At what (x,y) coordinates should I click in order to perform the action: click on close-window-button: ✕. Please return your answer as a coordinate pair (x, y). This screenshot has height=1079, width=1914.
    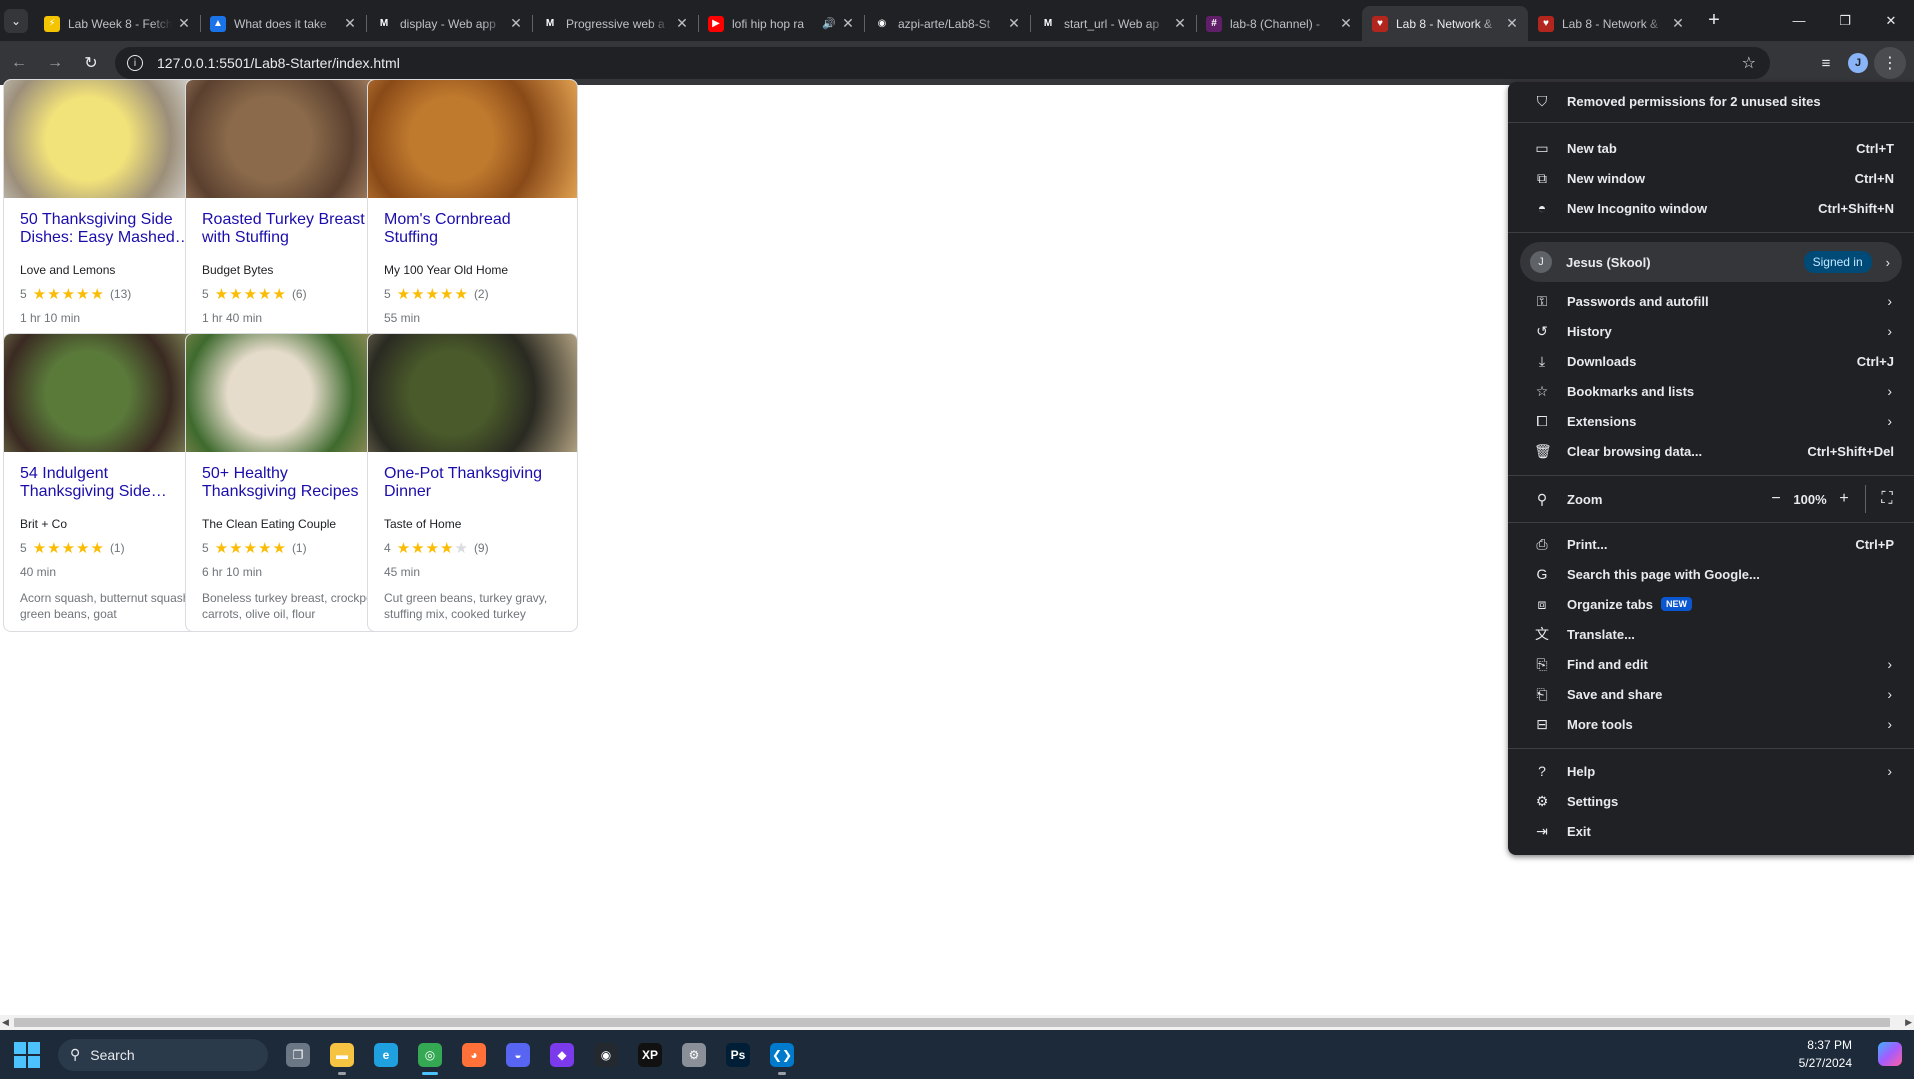
    Looking at the image, I should click on (1891, 20).